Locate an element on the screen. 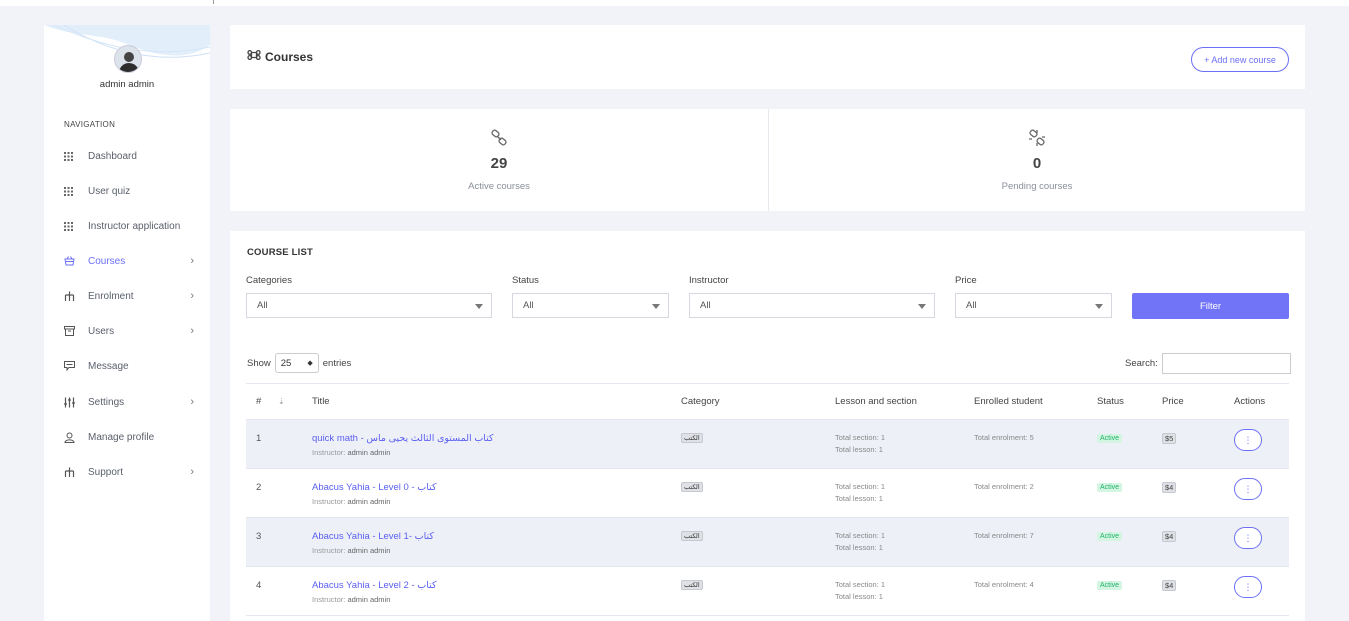 This screenshot has width=1349, height=621. sidebar-item-support: Support › is located at coordinates (129, 472).